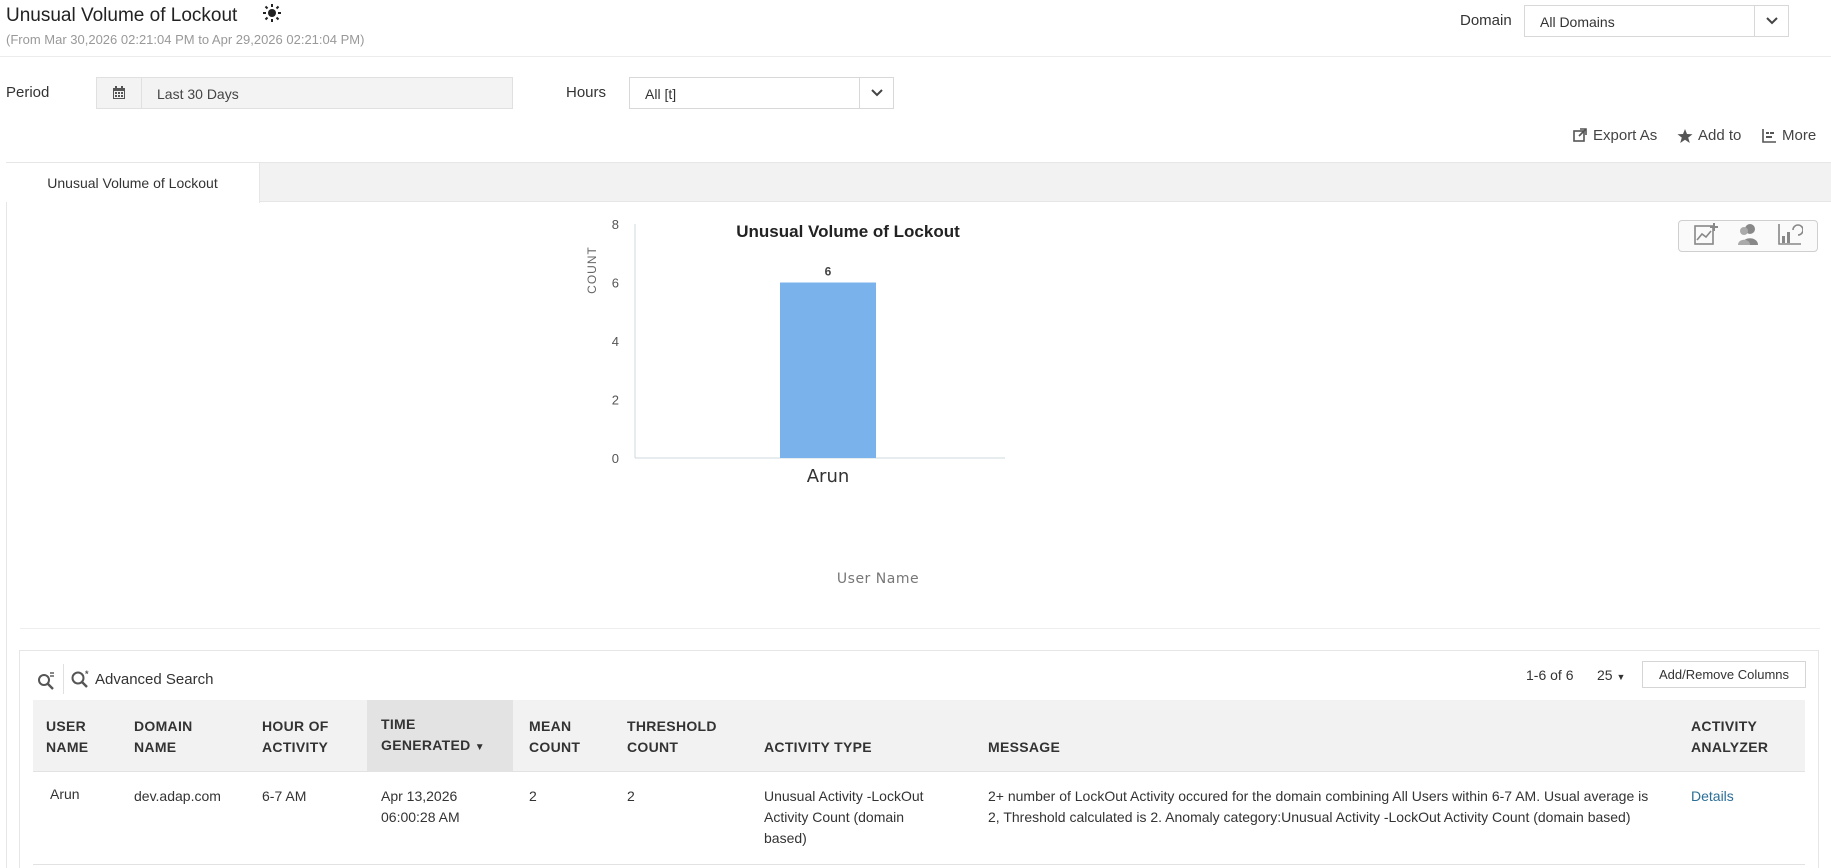 The width and height of the screenshot is (1831, 868). What do you see at coordinates (1724, 726) in the screenshot?
I see `col-line1: ACTIVITY` at bounding box center [1724, 726].